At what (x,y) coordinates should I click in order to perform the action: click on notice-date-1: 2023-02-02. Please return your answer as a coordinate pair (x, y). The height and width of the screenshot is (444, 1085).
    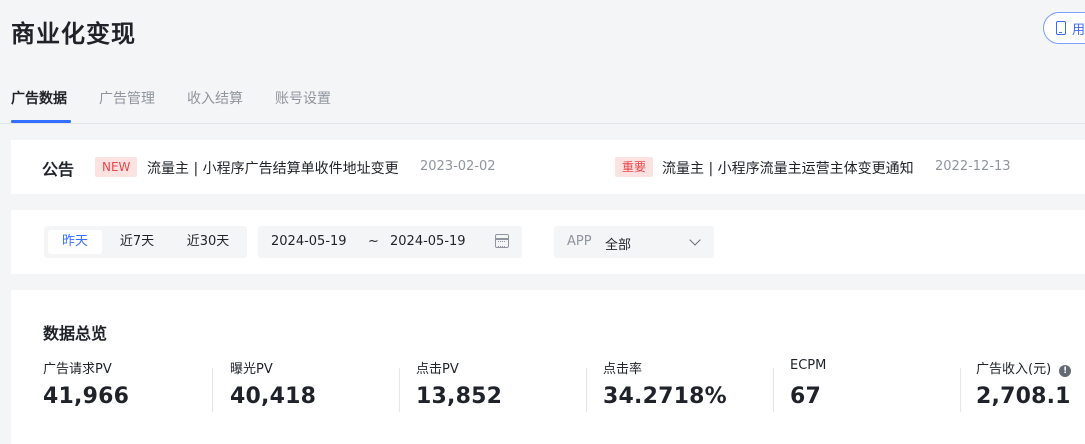
    Looking at the image, I should click on (458, 166).